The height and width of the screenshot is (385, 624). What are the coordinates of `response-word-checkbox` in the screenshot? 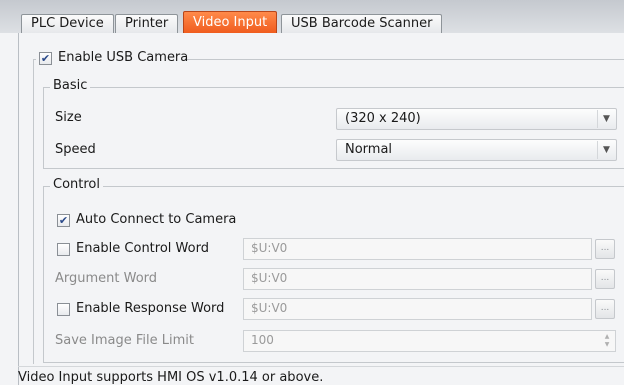 It's located at (63, 309).